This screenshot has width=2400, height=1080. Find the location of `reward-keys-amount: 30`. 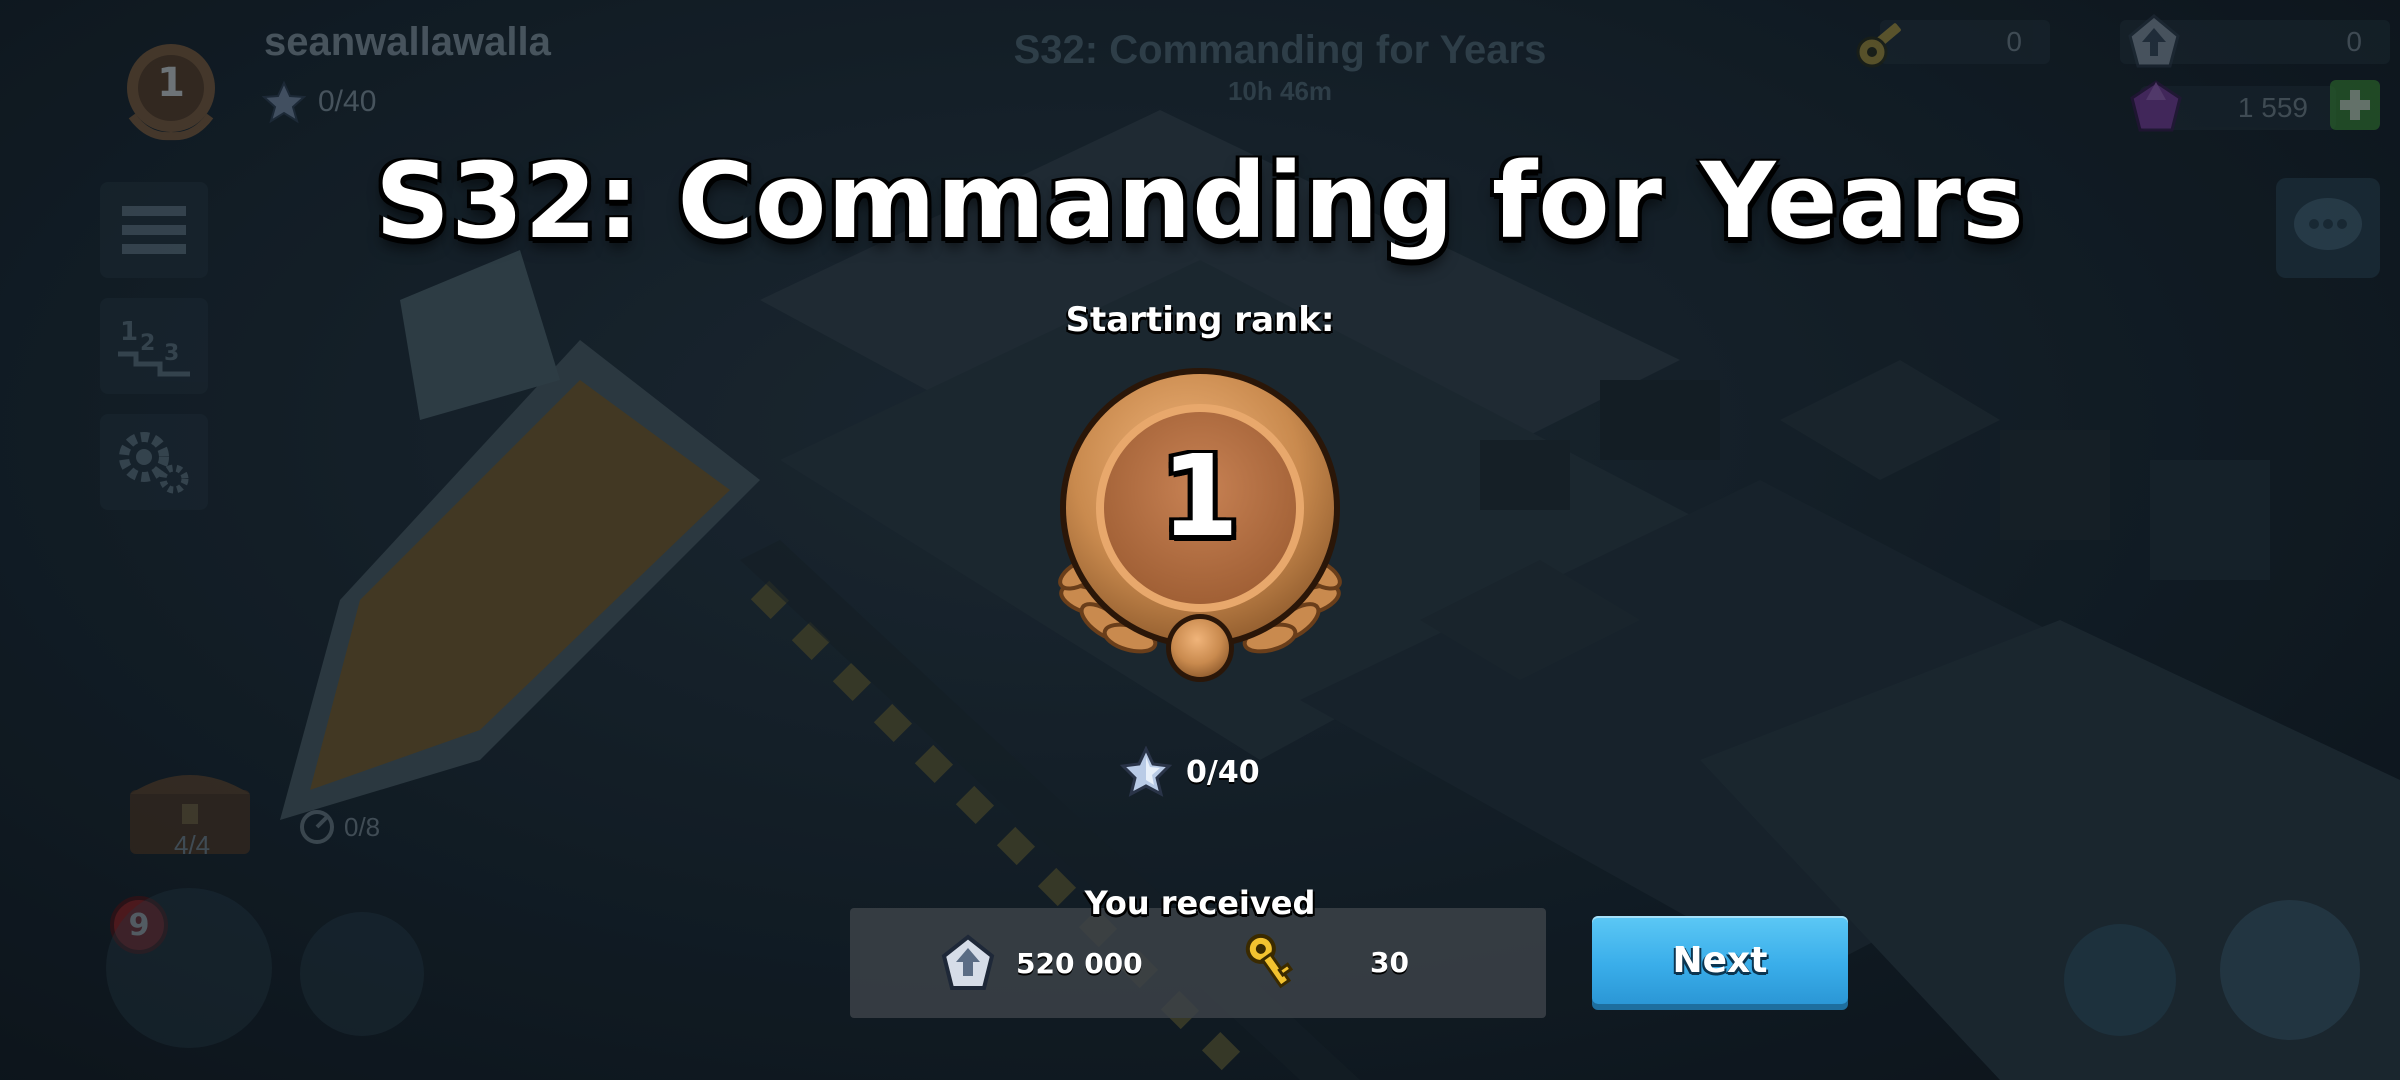

reward-keys-amount: 30 is located at coordinates (1389, 962).